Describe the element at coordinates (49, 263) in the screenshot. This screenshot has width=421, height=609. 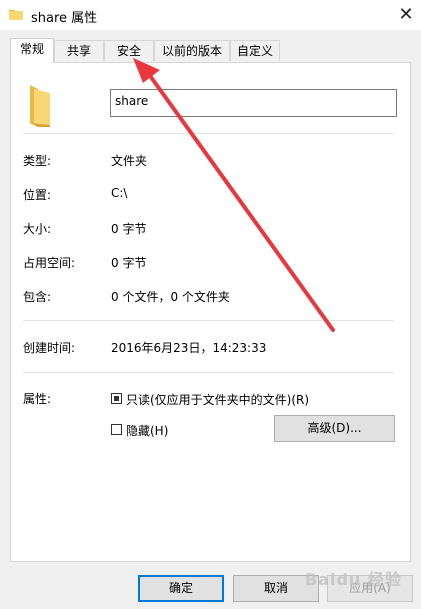
I see `size-on-disk-label: 占用空间:` at that location.